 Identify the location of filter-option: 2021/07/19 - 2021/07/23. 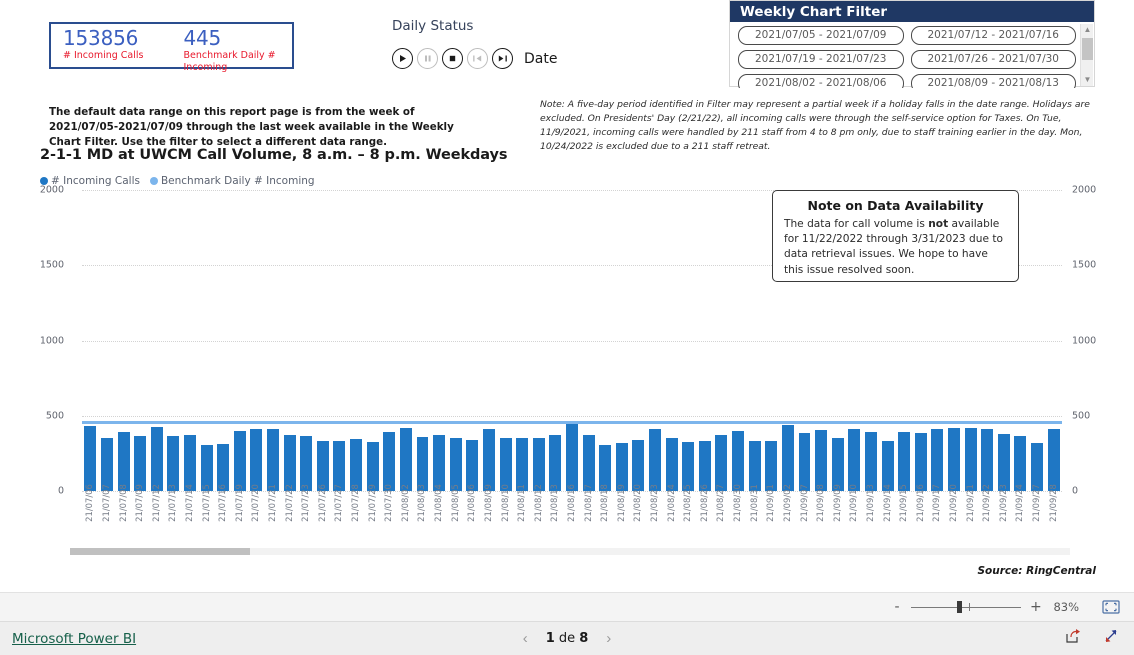
(821, 59).